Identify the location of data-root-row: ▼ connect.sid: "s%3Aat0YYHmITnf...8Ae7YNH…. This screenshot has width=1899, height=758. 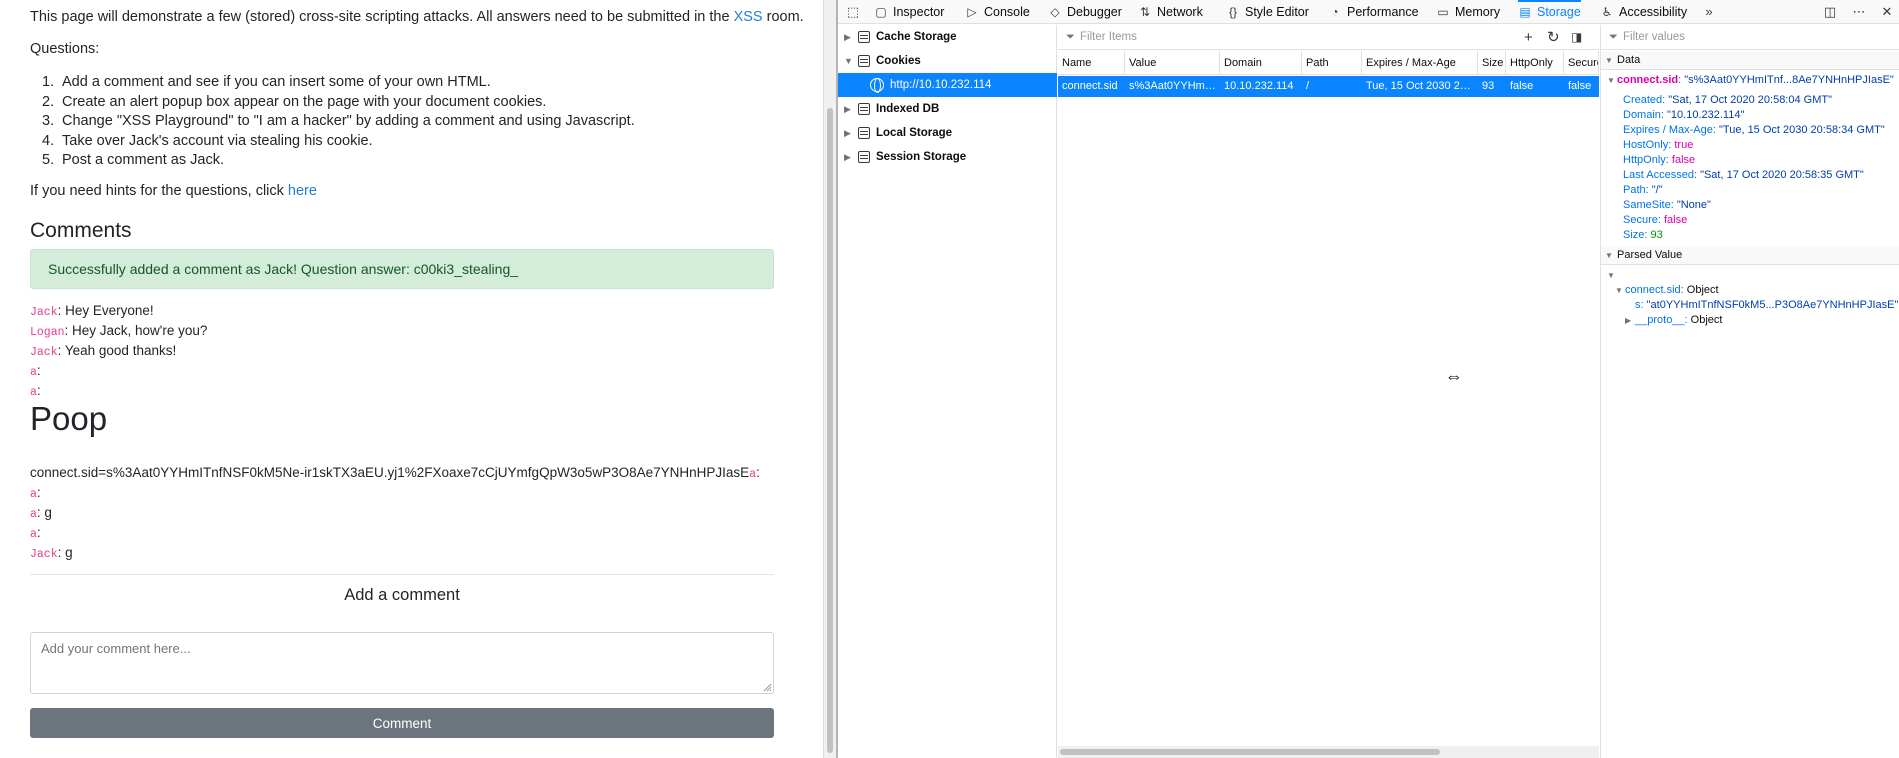
(1750, 80).